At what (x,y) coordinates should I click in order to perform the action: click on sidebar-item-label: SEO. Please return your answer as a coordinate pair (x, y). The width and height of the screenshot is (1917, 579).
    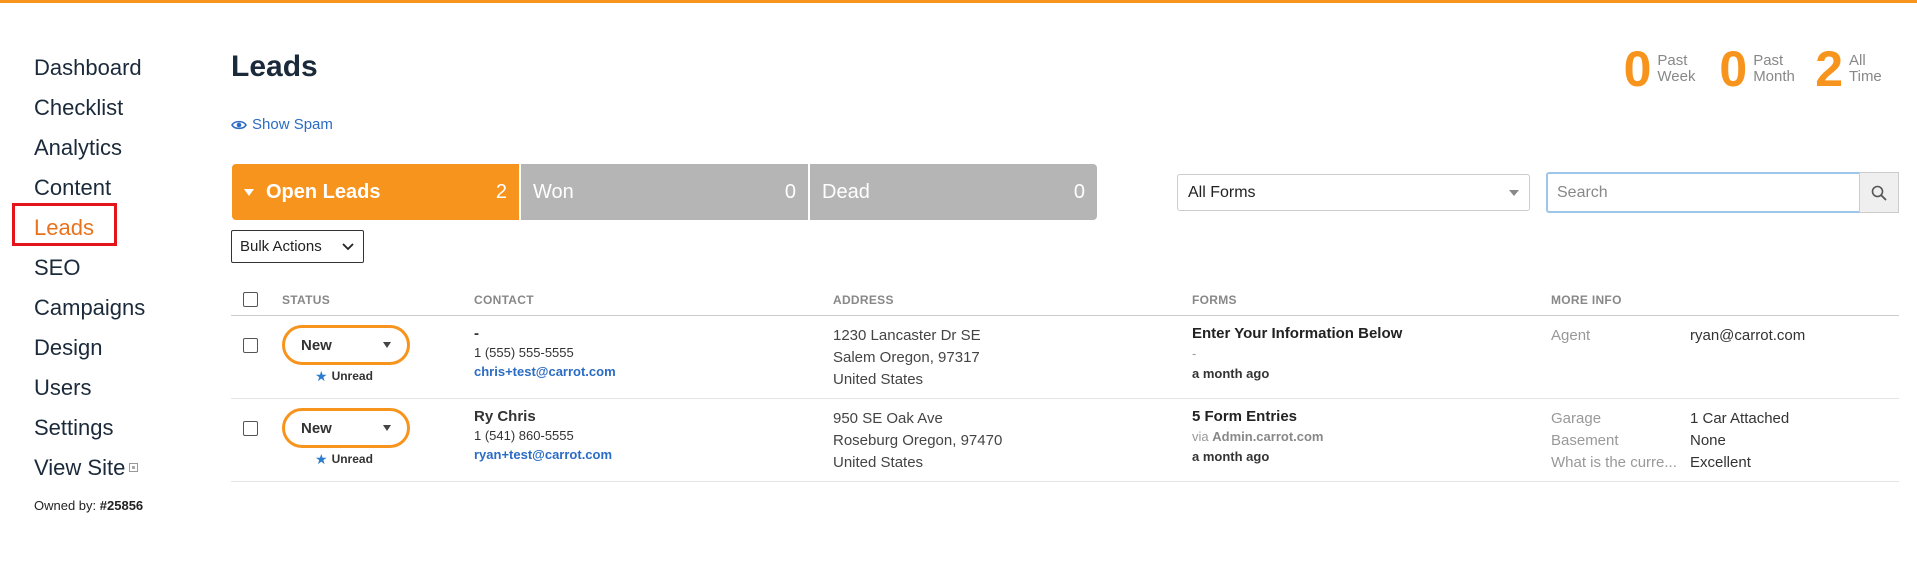
    Looking at the image, I should click on (57, 267).